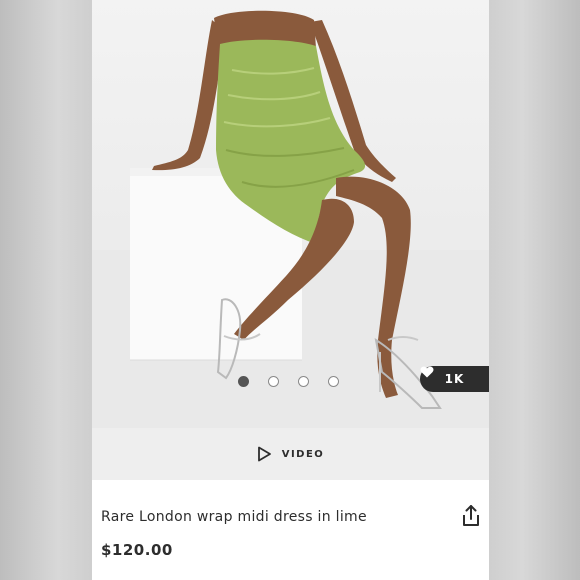 This screenshot has height=580, width=580. I want to click on product-price: $120.00, so click(137, 550).